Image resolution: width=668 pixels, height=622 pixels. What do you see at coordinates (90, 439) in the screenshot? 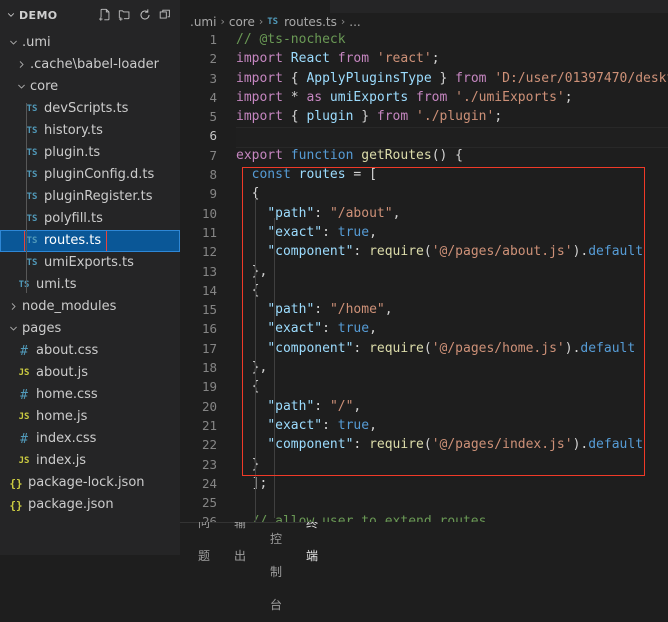
I see `tree-file: # index.css` at bounding box center [90, 439].